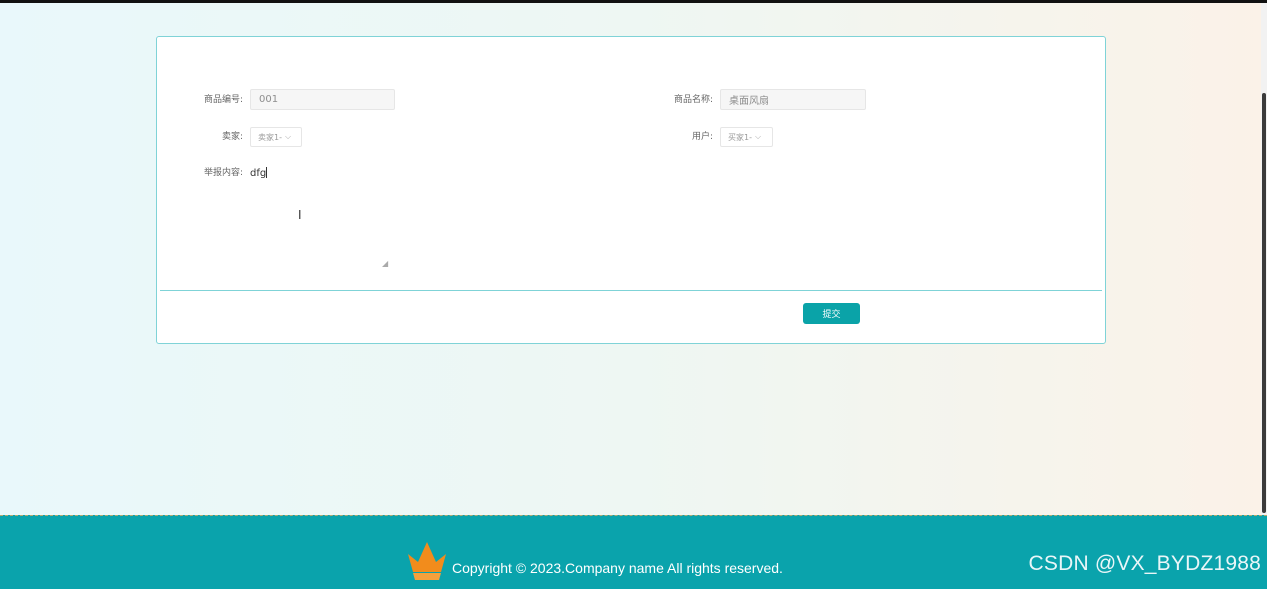 This screenshot has width=1267, height=589. What do you see at coordinates (793, 99) in the screenshot?
I see `product-name-field: 桌面风扇` at bounding box center [793, 99].